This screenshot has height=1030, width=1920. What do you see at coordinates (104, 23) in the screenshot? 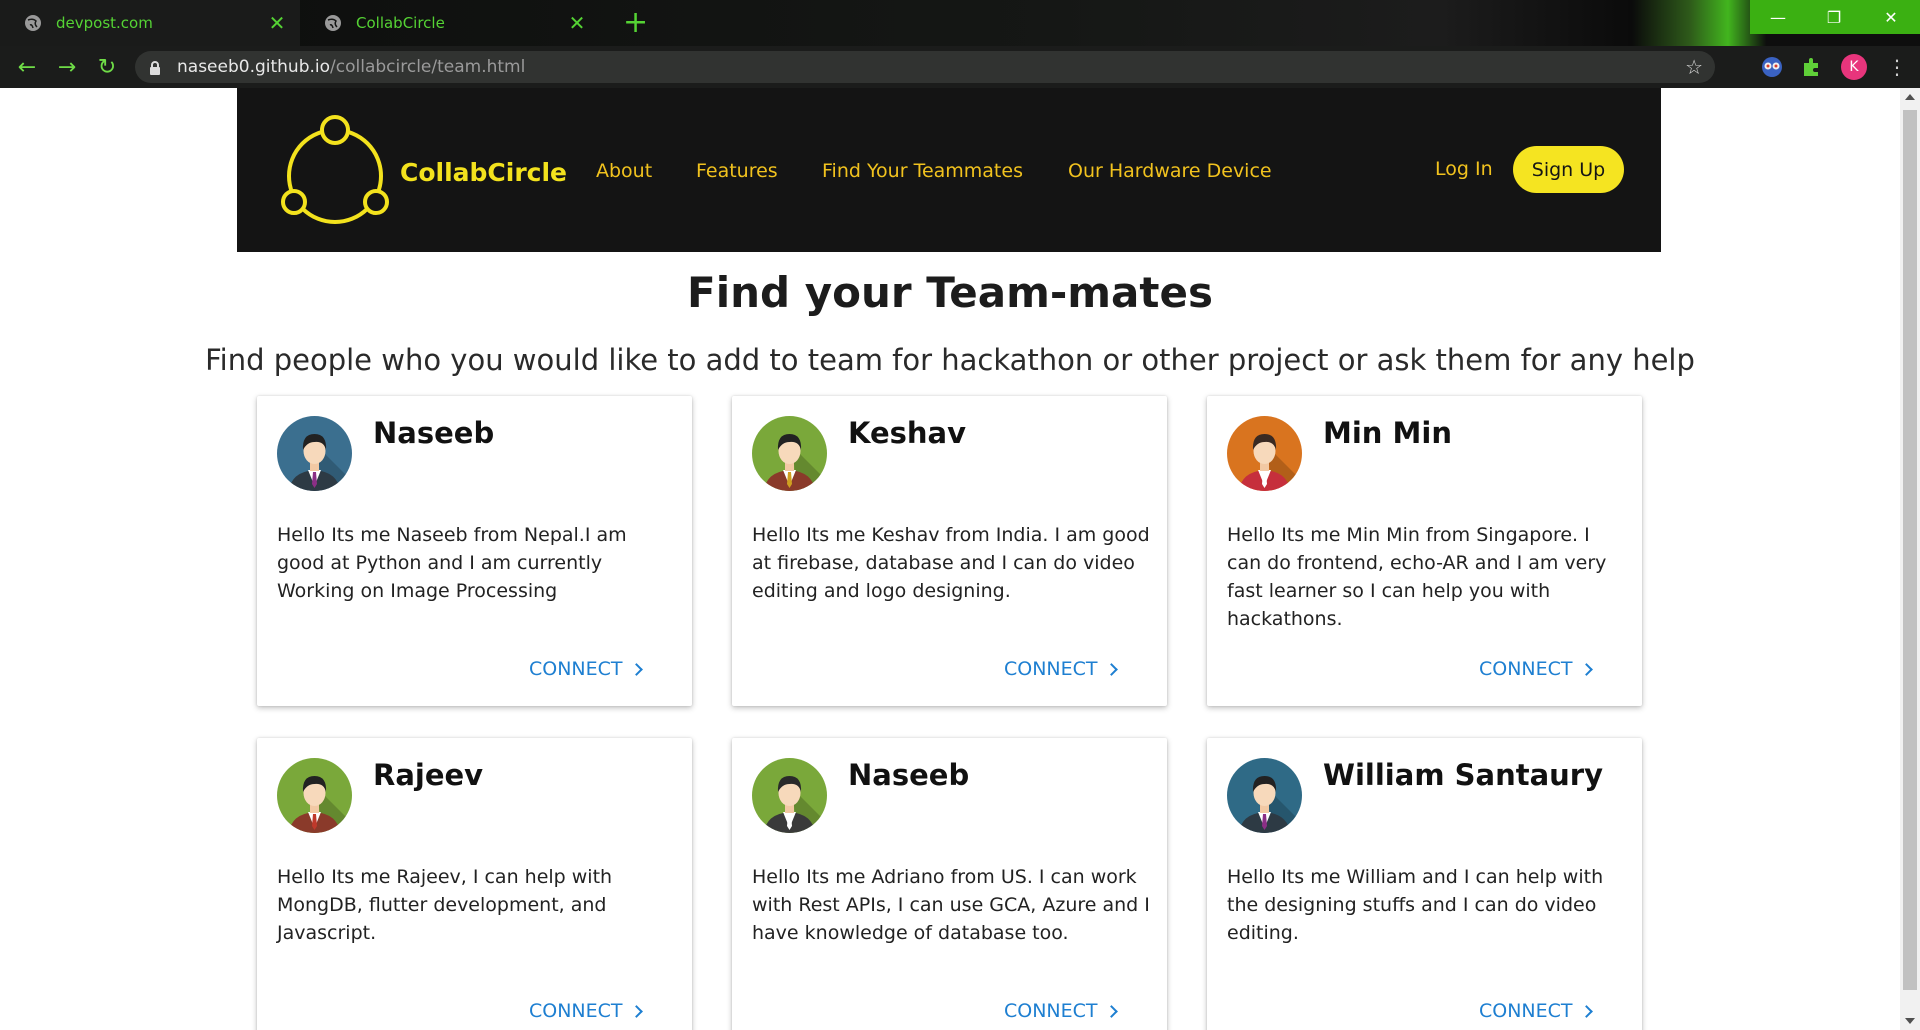
I see `tab-label: devpost.com` at bounding box center [104, 23].